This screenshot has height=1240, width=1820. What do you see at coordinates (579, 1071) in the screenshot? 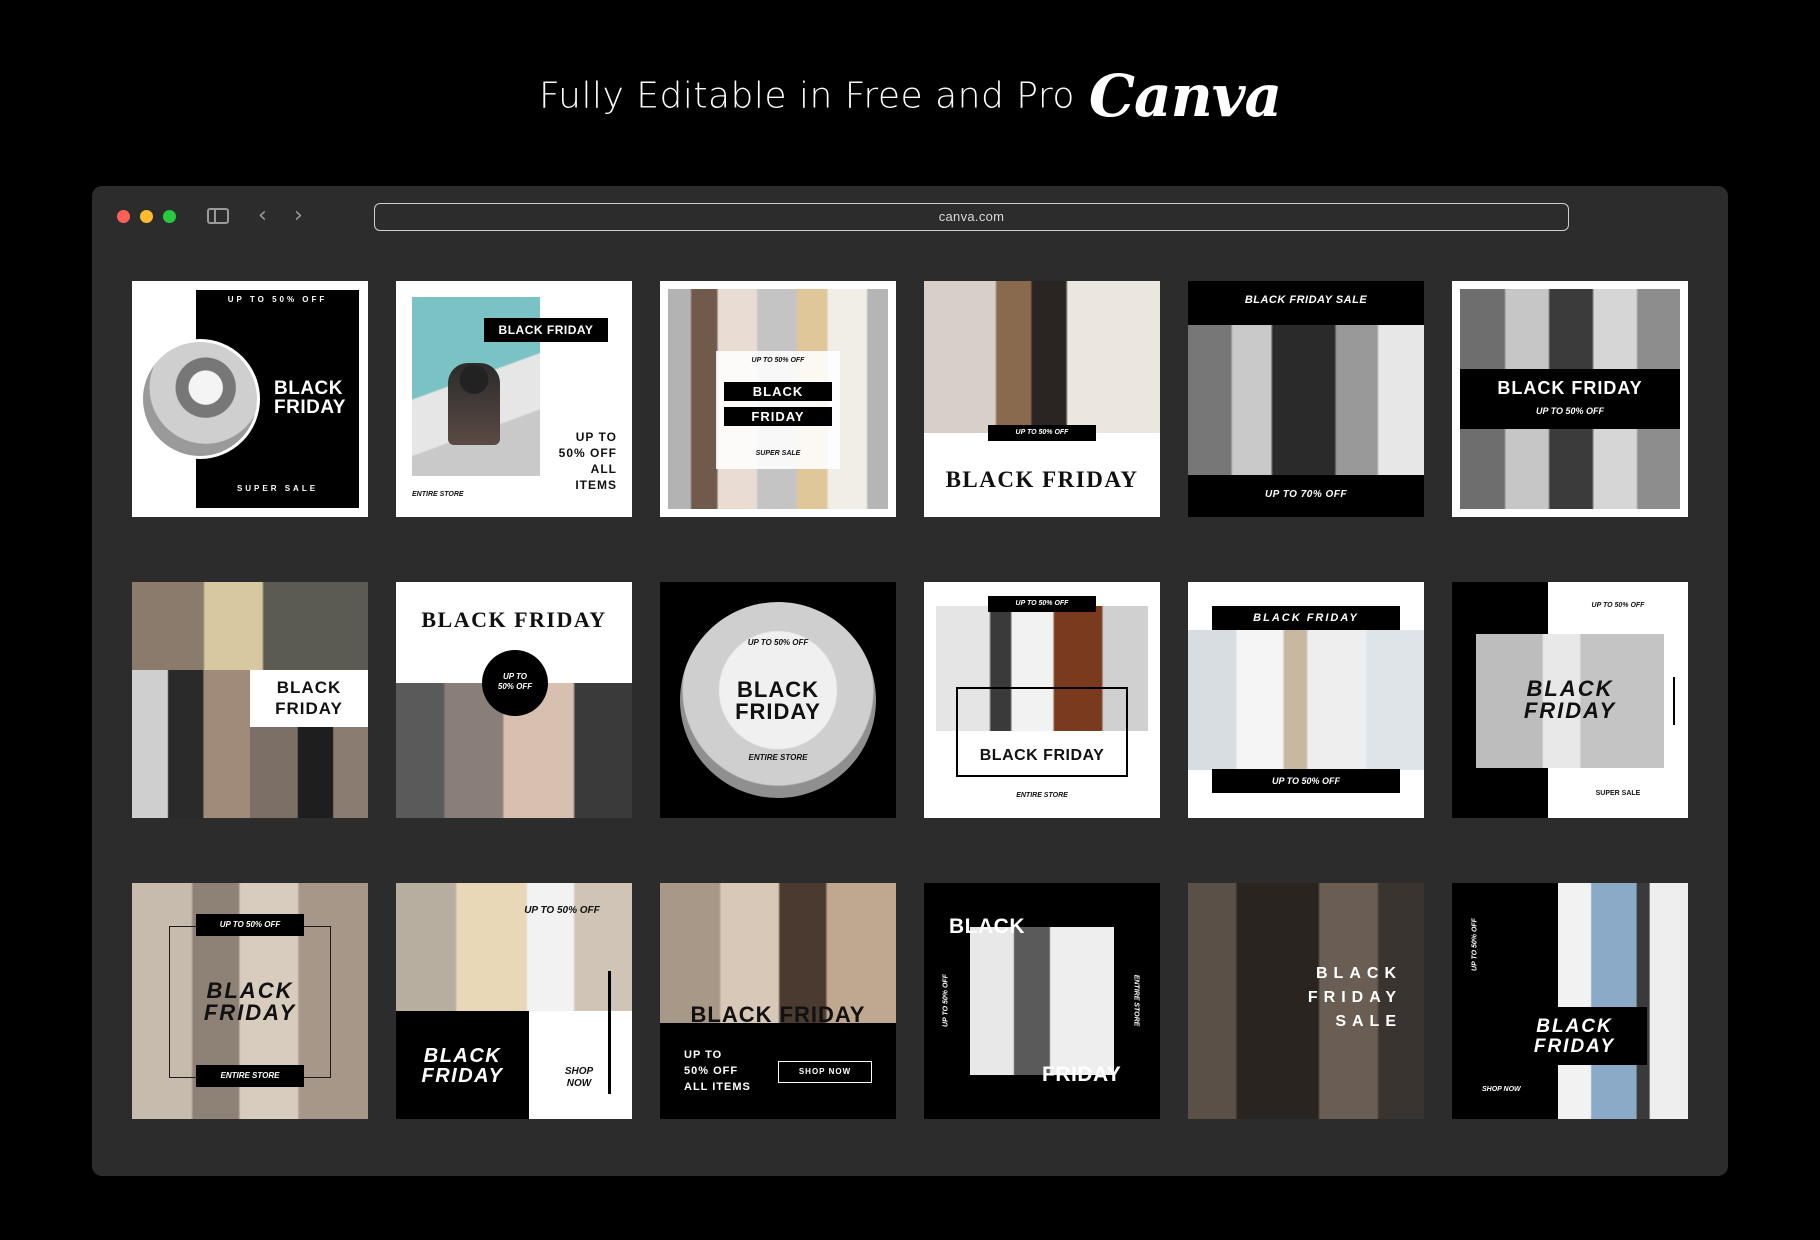
I see `tile-text: SHOP` at bounding box center [579, 1071].